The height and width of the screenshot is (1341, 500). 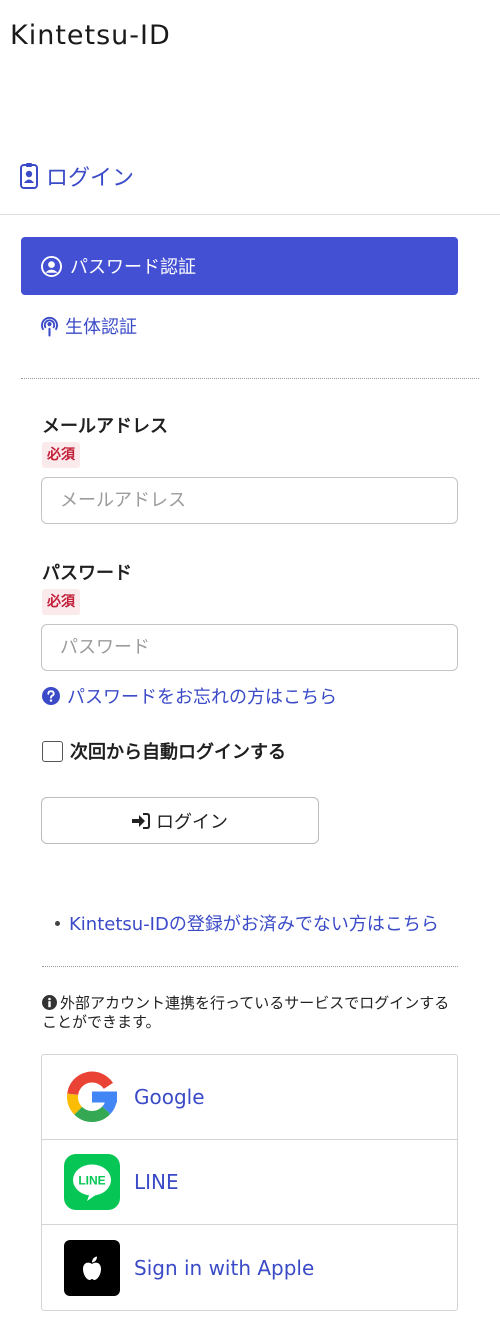 I want to click on register-link-text: Kintetsu-IDの登録がお済みでない方はこちら, so click(x=254, y=924).